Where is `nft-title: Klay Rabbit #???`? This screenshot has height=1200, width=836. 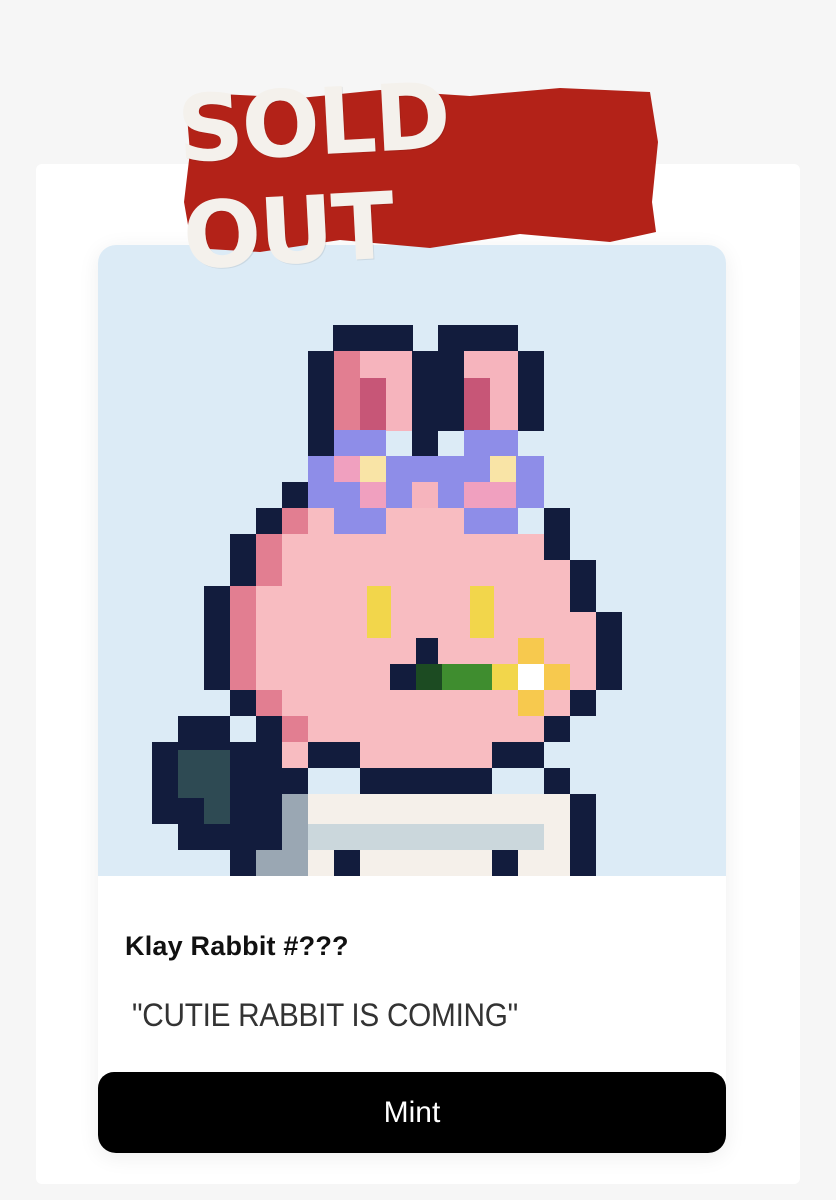
nft-title: Klay Rabbit #??? is located at coordinates (237, 946).